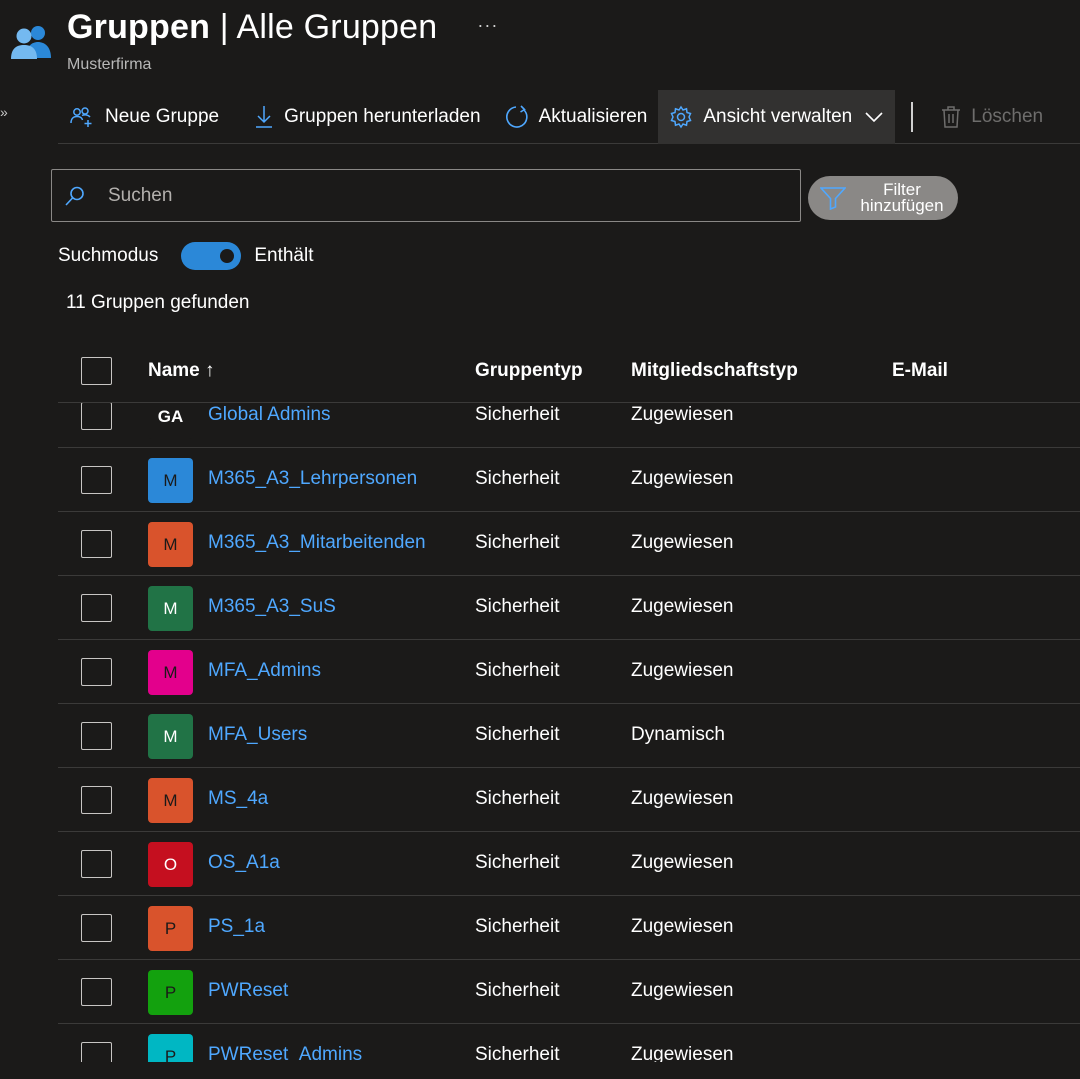 The width and height of the screenshot is (1080, 1079). I want to click on new-group-button: Neue Gruppe, so click(144, 117).